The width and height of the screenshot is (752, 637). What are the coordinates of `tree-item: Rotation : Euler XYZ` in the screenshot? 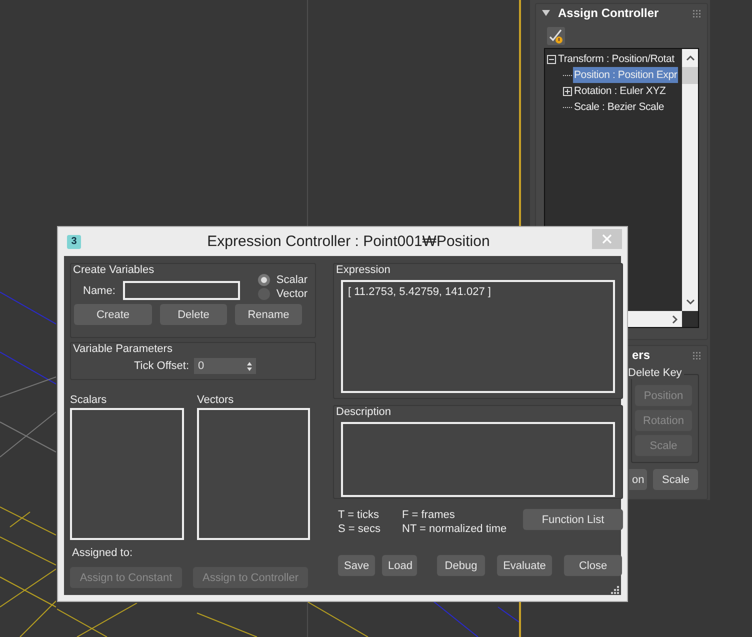 It's located at (620, 91).